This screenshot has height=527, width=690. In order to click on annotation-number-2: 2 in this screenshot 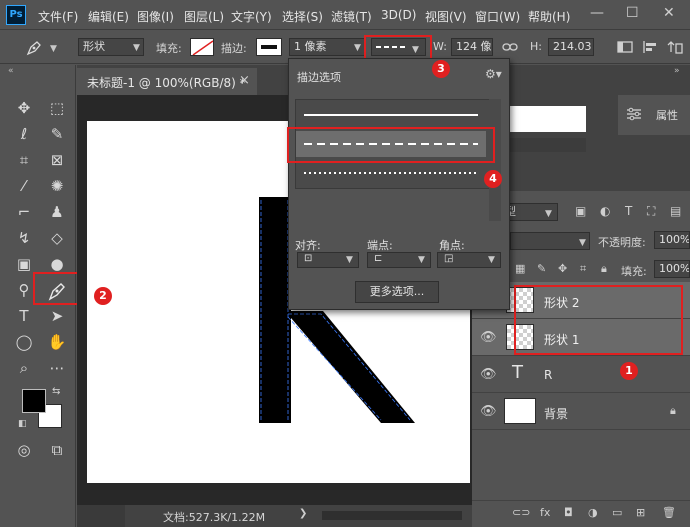, I will do `click(103, 296)`.